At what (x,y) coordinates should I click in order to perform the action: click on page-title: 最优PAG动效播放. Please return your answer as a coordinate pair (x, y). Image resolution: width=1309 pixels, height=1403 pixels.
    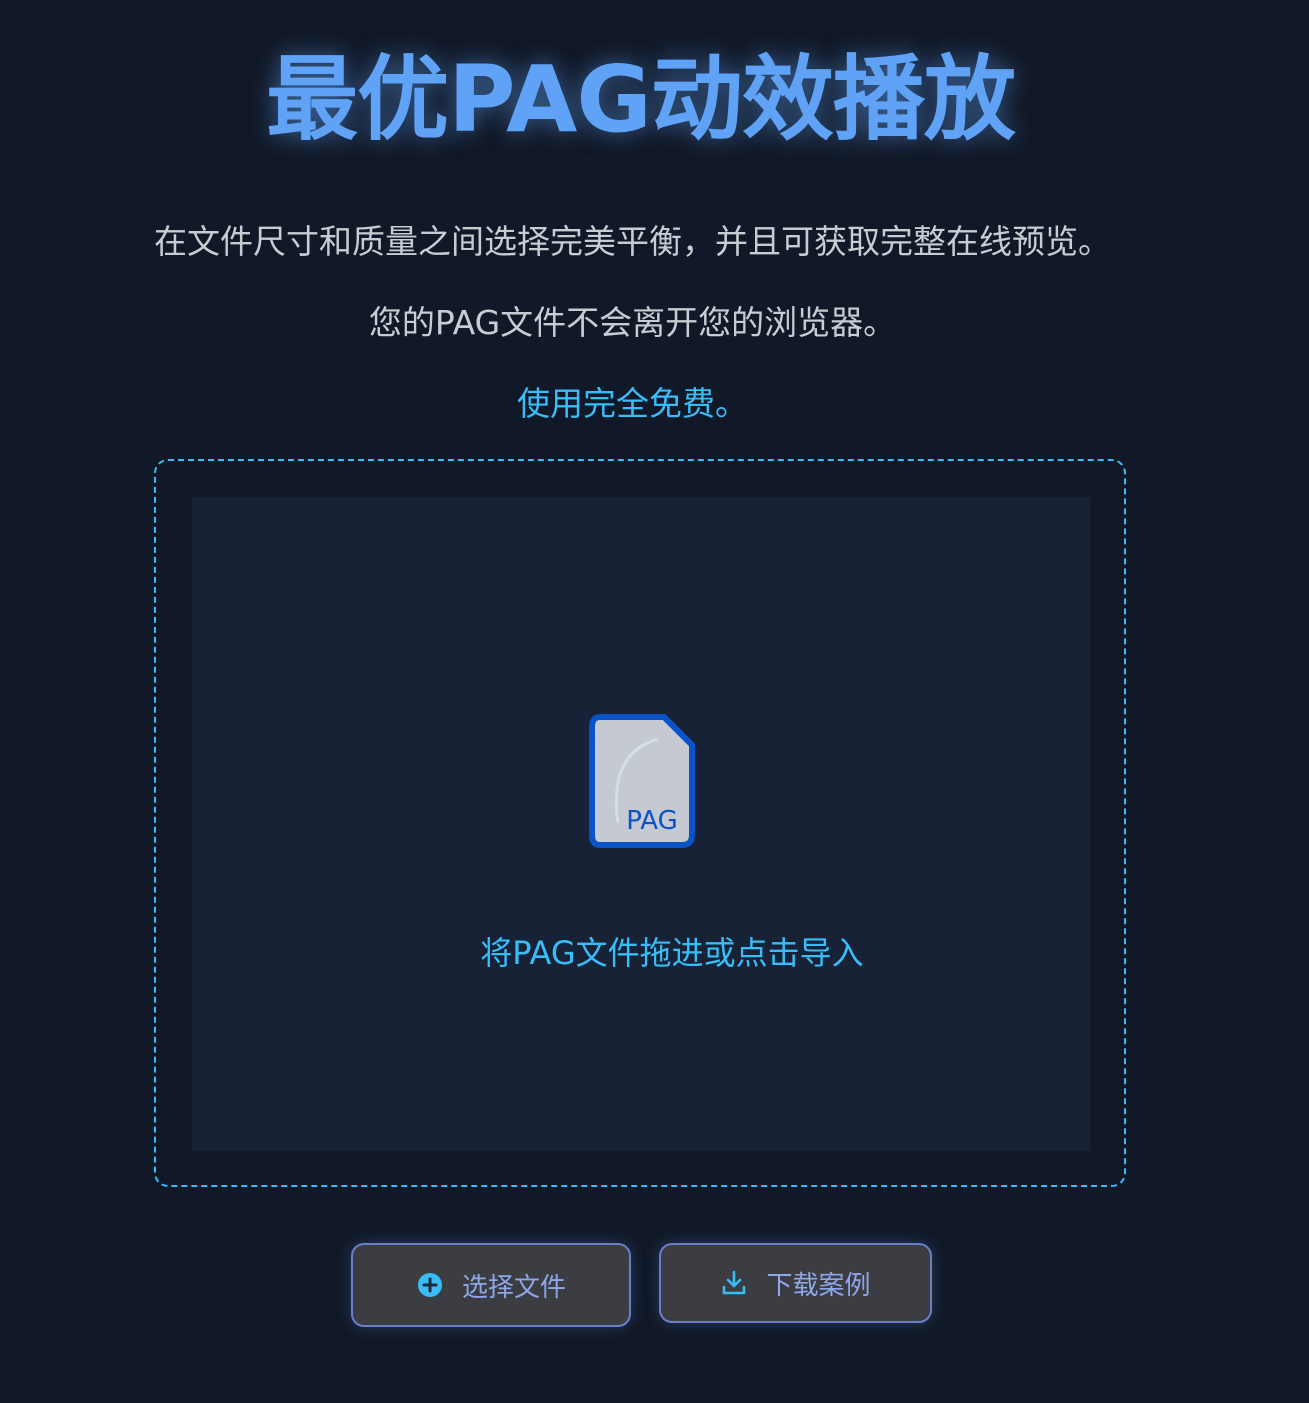
    Looking at the image, I should click on (641, 99).